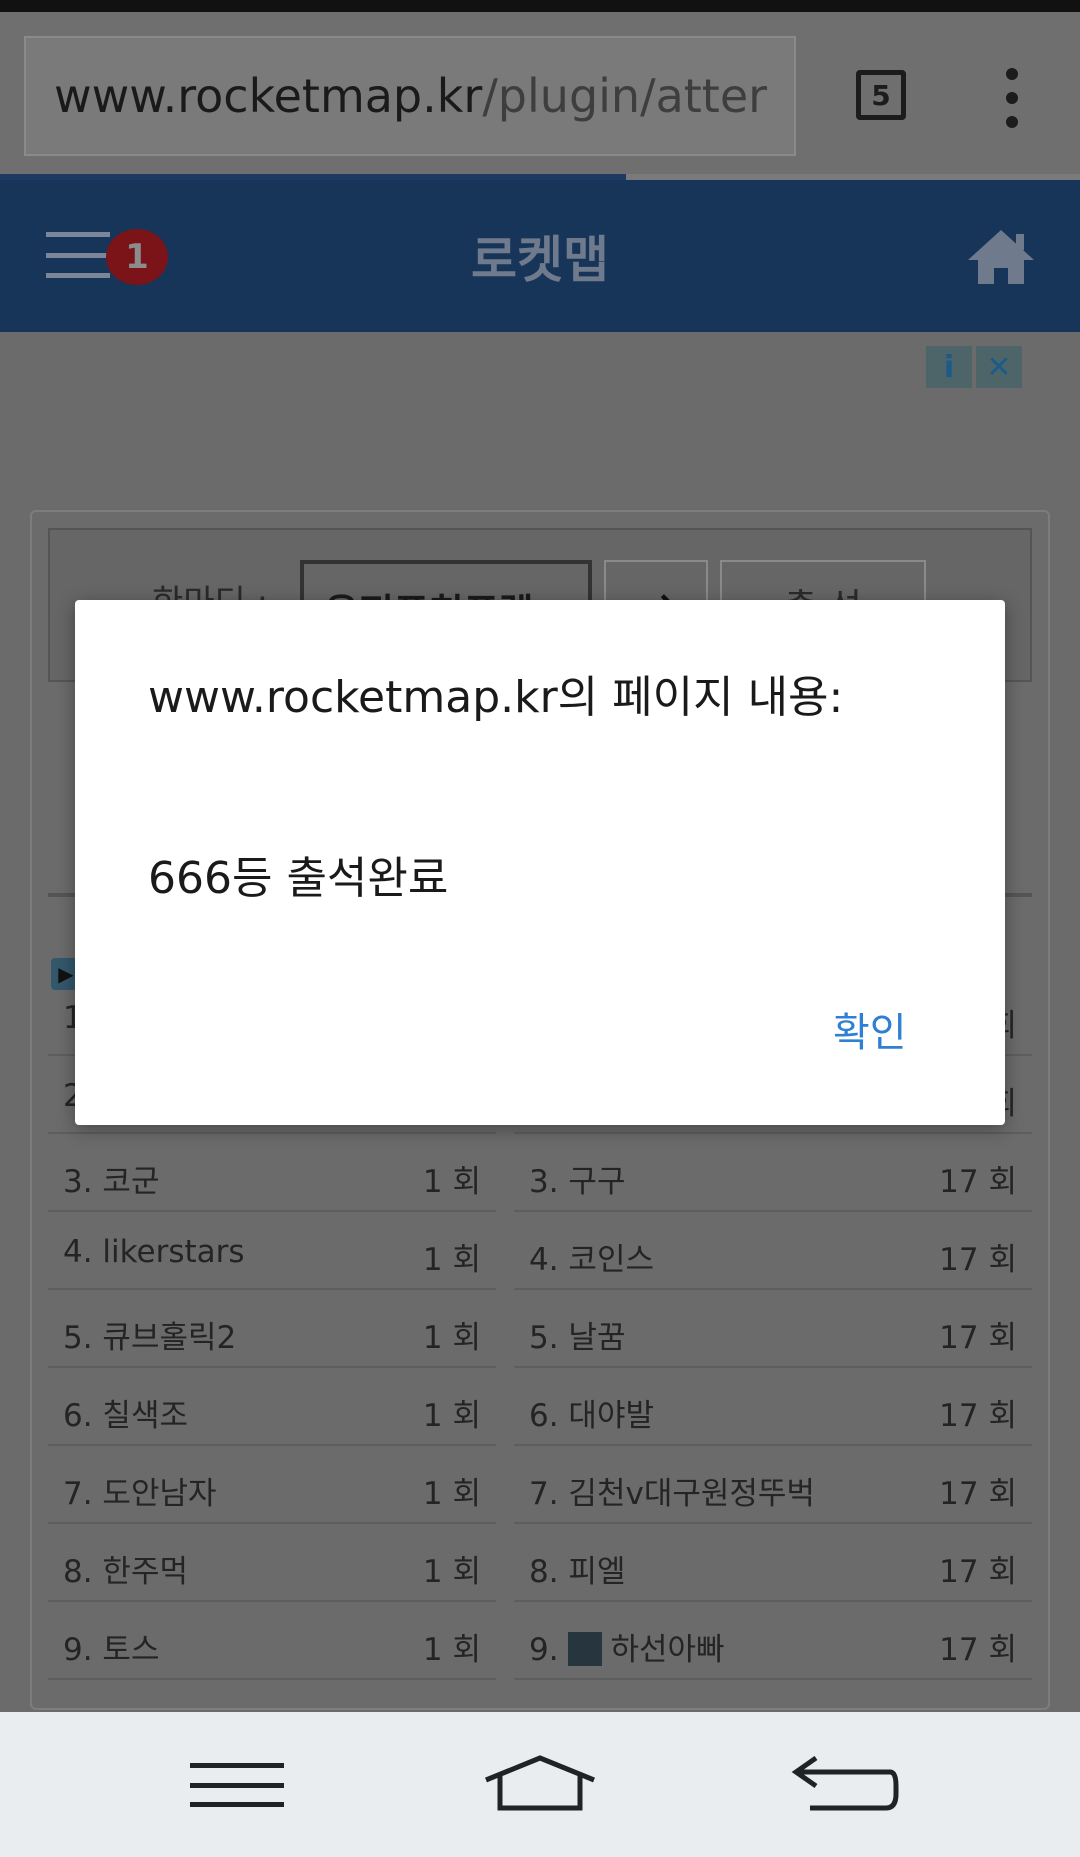 The image size is (1080, 1857). I want to click on tab-switcher-button: 5, so click(881, 95).